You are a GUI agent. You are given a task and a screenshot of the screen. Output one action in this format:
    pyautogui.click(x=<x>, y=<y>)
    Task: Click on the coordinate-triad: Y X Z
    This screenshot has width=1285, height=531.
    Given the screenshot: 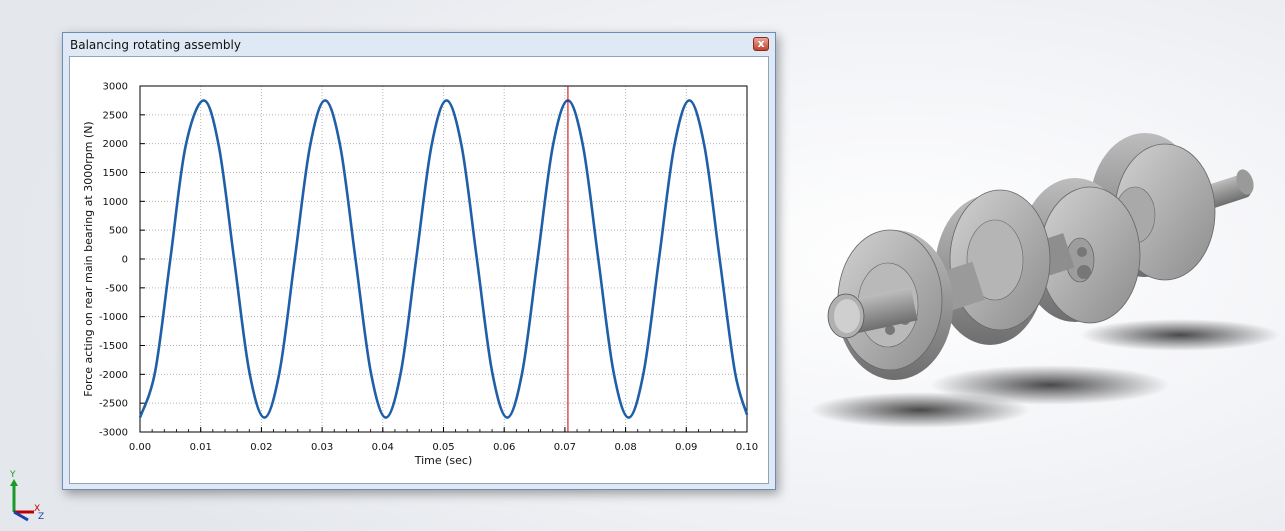 What is the action you would take?
    pyautogui.click(x=27, y=498)
    